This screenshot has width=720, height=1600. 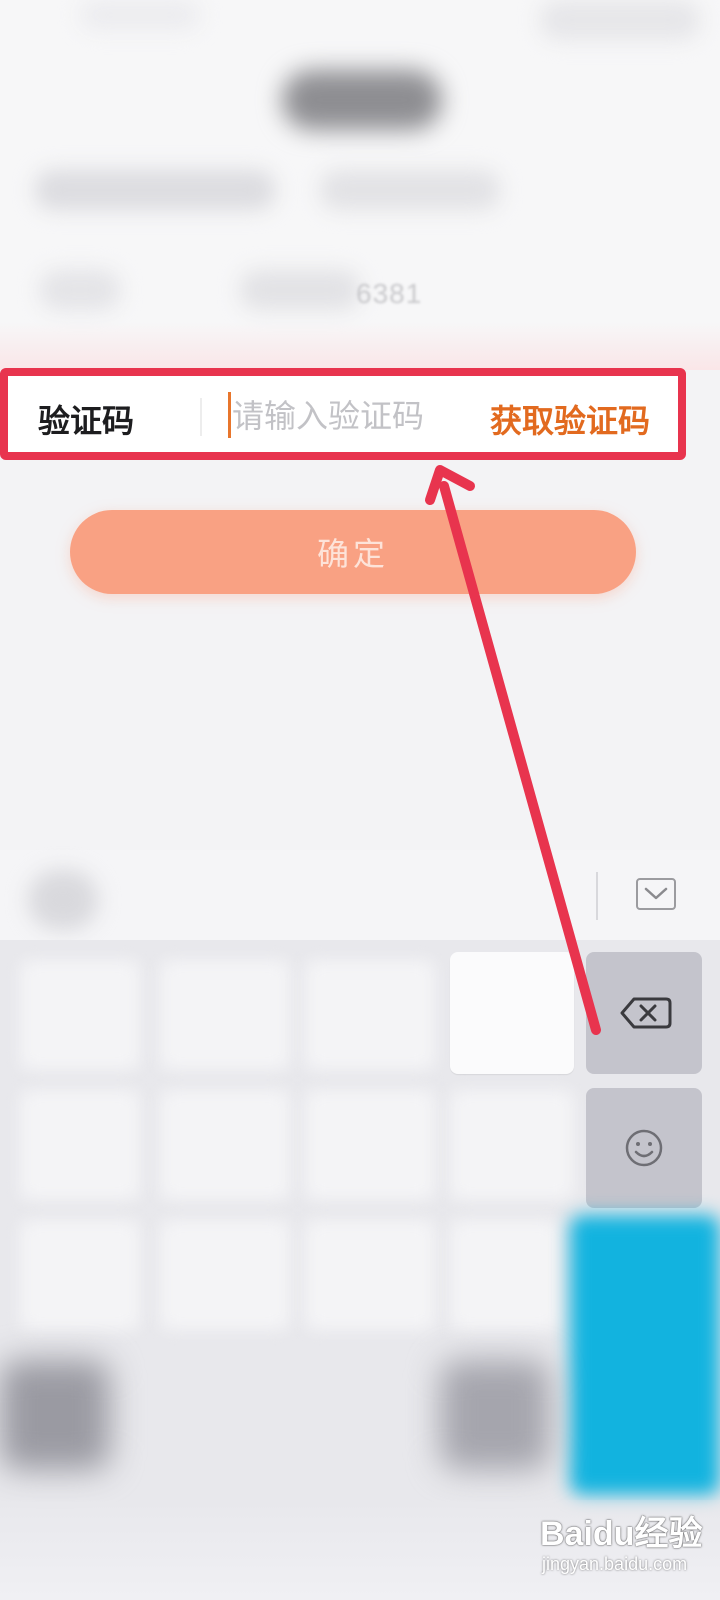 I want to click on arrow-head-icon, so click(x=450, y=485).